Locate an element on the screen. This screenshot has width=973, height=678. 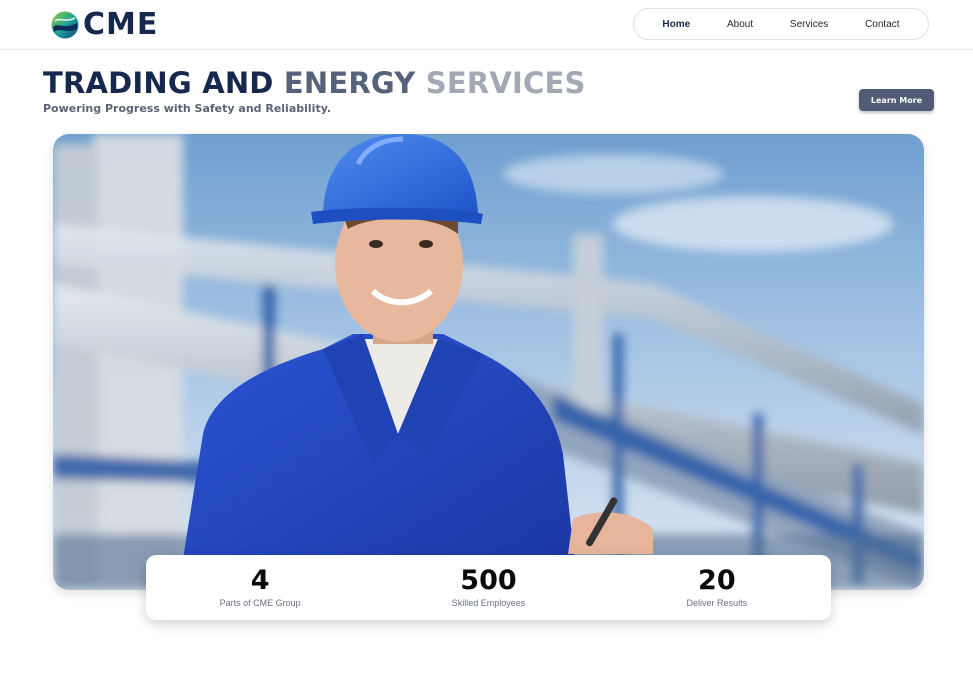
title-part-1: TRADING AND is located at coordinates (163, 83).